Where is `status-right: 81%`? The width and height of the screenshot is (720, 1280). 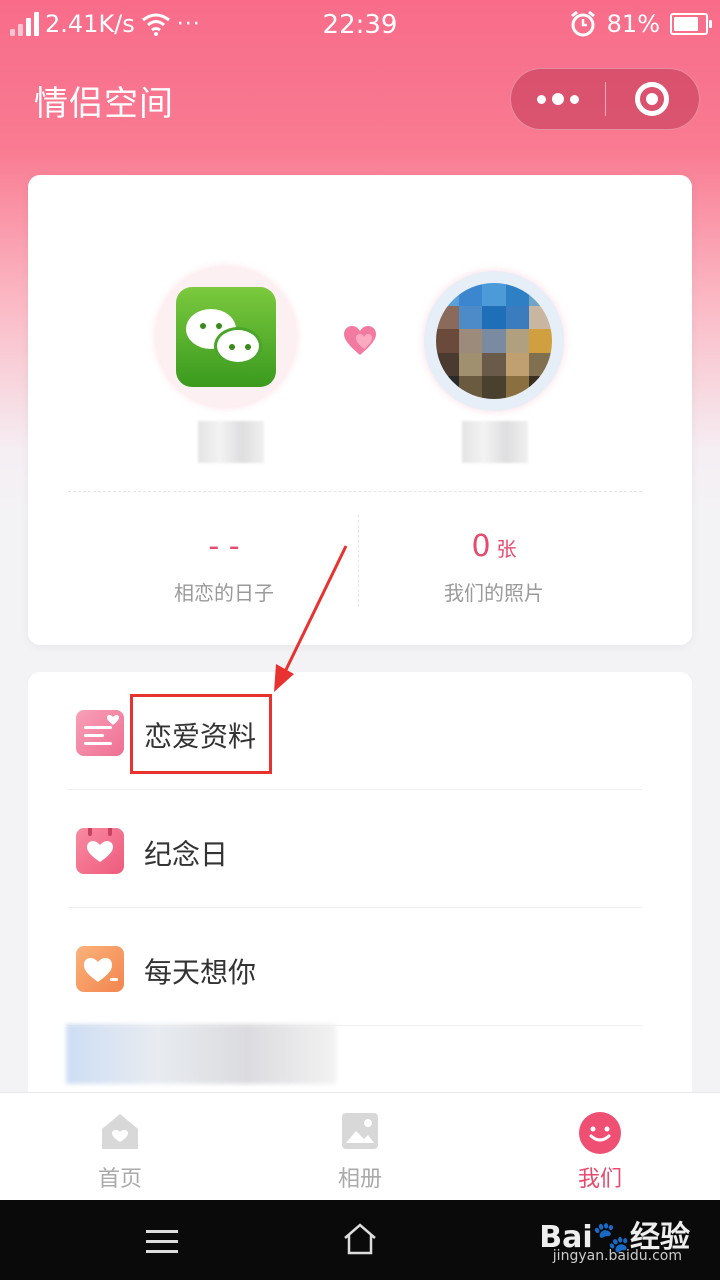 status-right: 81% is located at coordinates (640, 24).